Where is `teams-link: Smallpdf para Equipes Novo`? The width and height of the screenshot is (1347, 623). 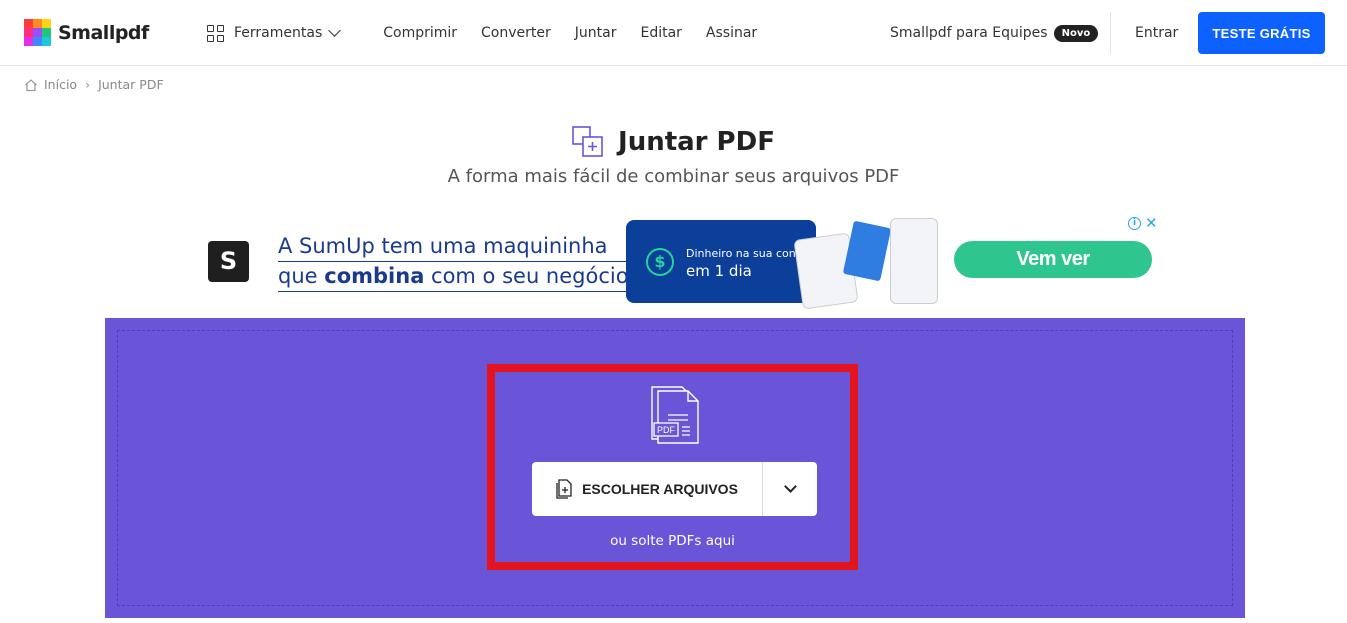 teams-link: Smallpdf para Equipes Novo is located at coordinates (994, 33).